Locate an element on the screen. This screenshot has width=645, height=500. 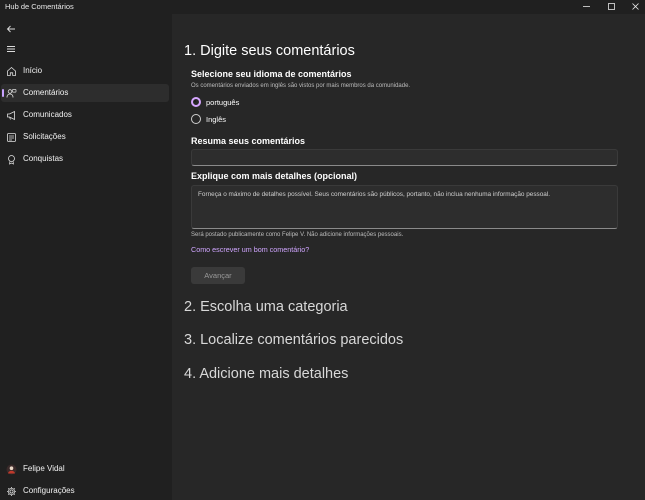
hamburger-menu-icon is located at coordinates (11, 49).